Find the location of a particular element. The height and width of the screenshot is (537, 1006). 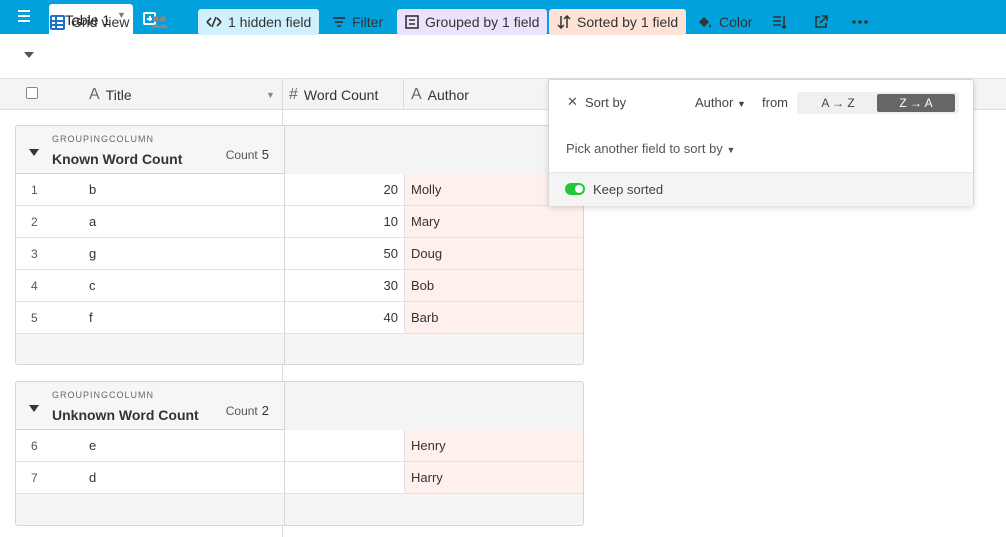

filter-button: Filter is located at coordinates (357, 22).